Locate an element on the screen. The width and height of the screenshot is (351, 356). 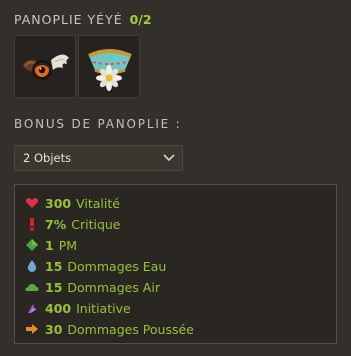
stat-row: 400 Initiative is located at coordinates (78, 308).